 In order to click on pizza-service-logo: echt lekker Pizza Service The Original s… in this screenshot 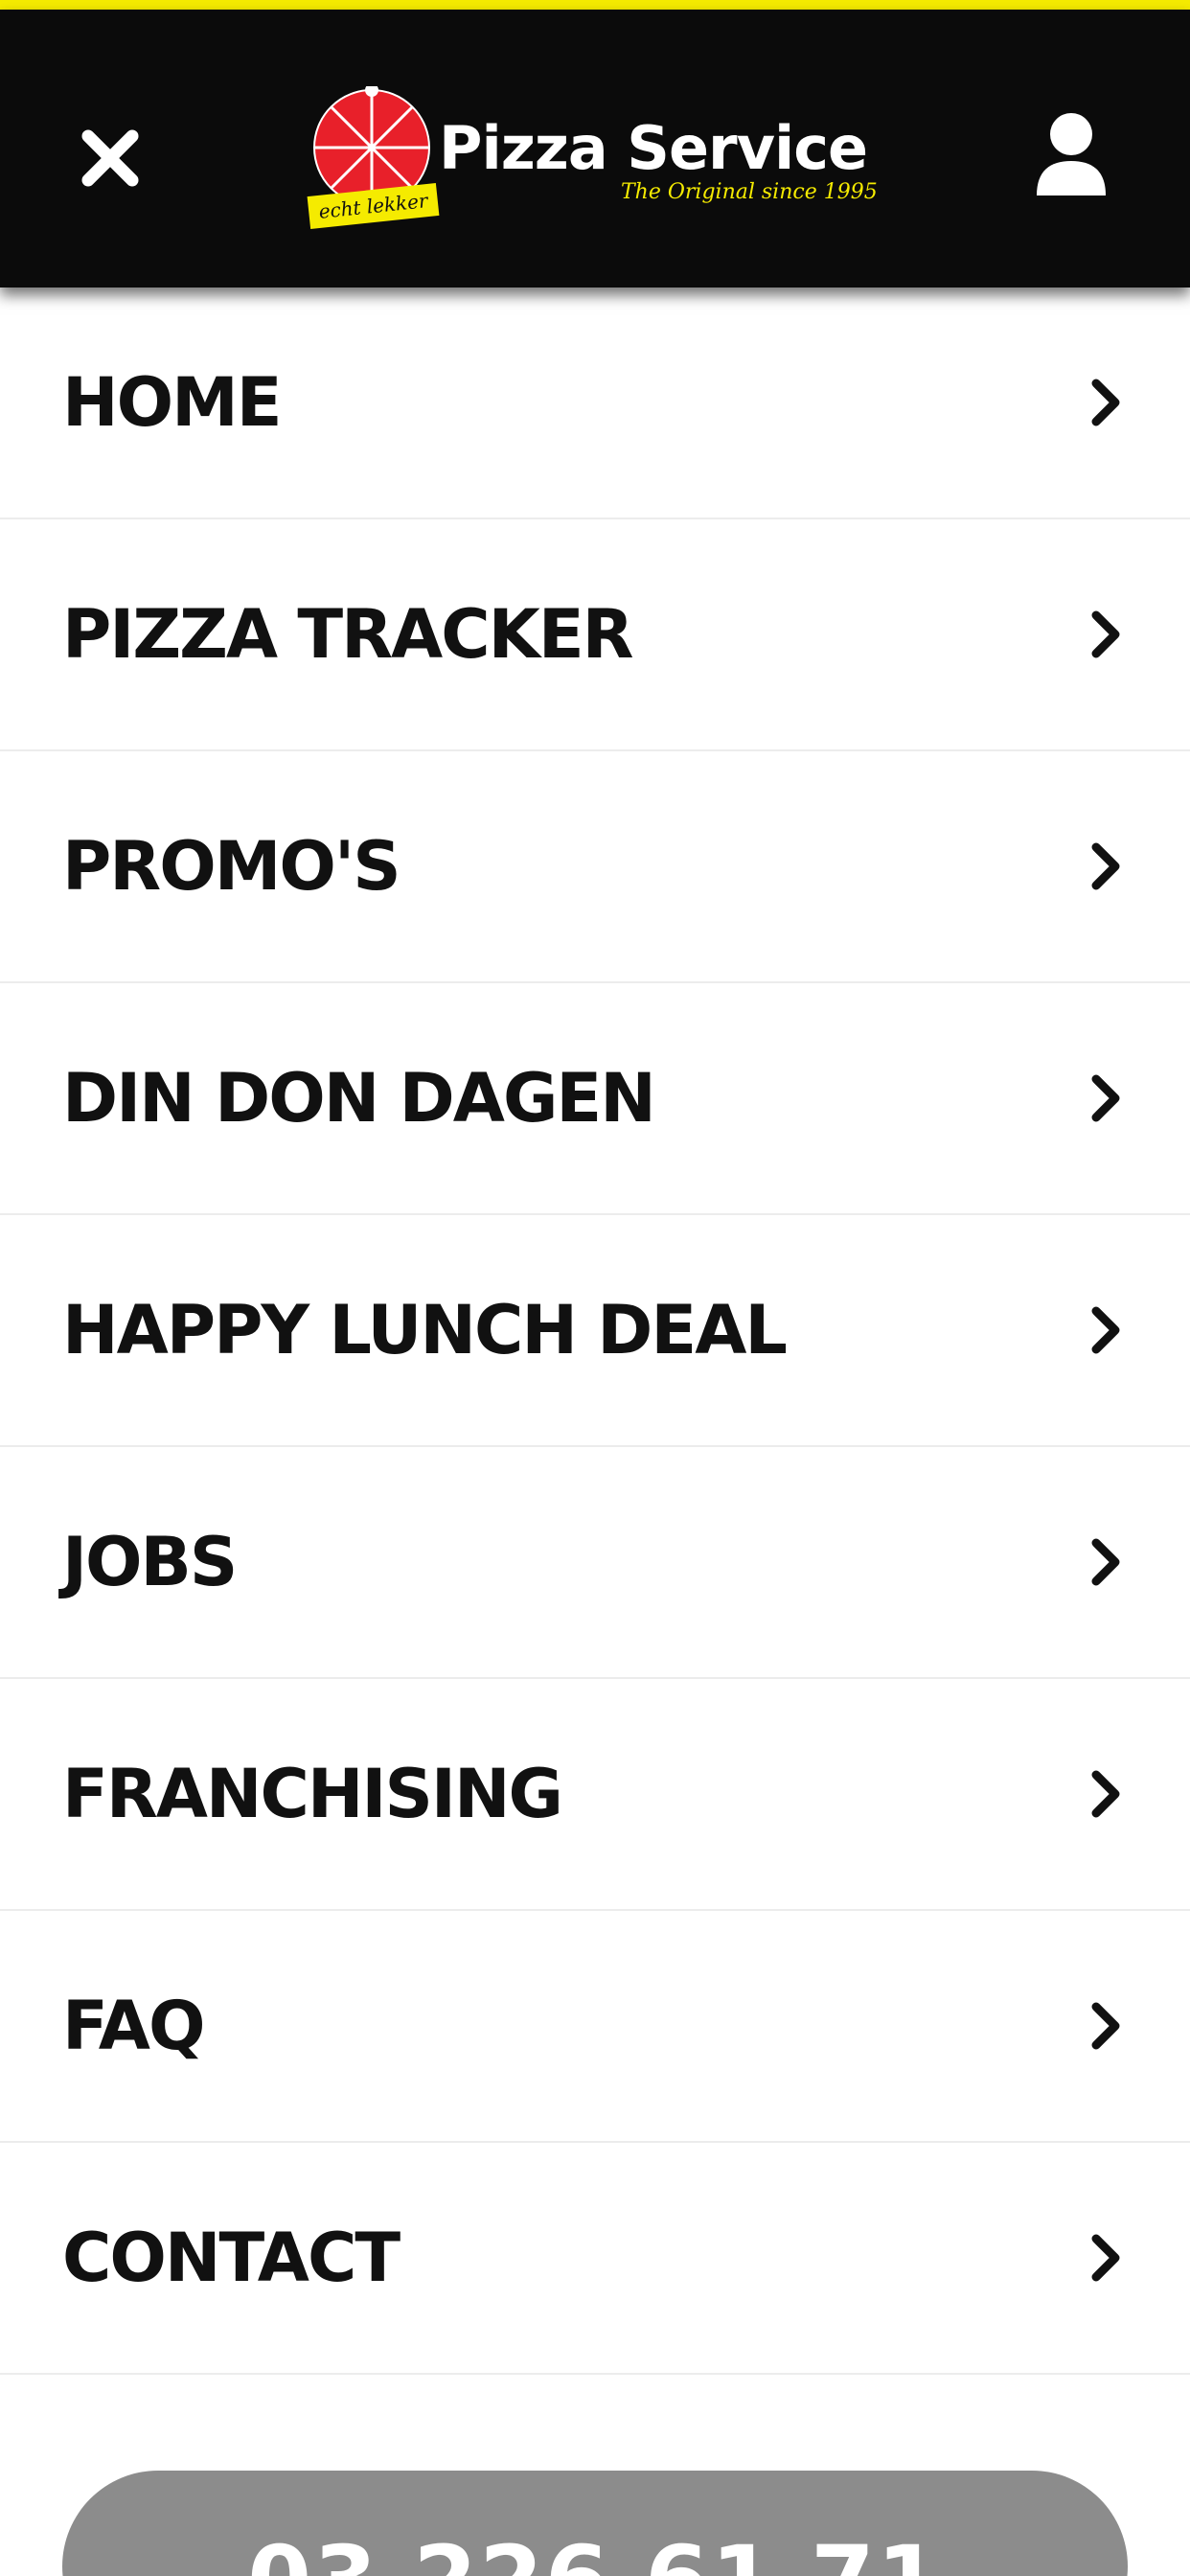, I will do `click(591, 156)`.